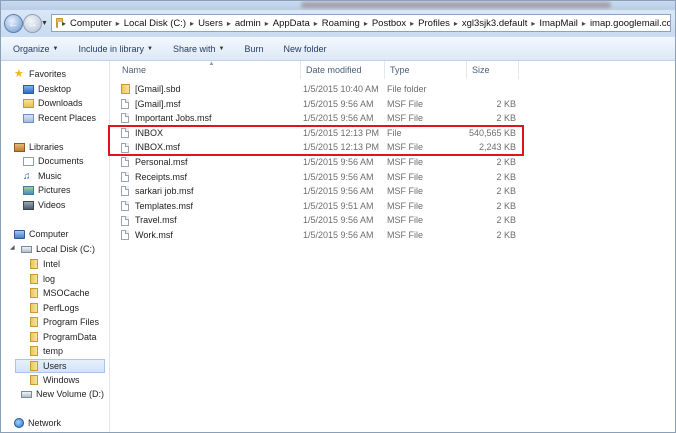 This screenshot has height=433, width=676. I want to click on nav-folder-item: Windows, so click(55, 380).